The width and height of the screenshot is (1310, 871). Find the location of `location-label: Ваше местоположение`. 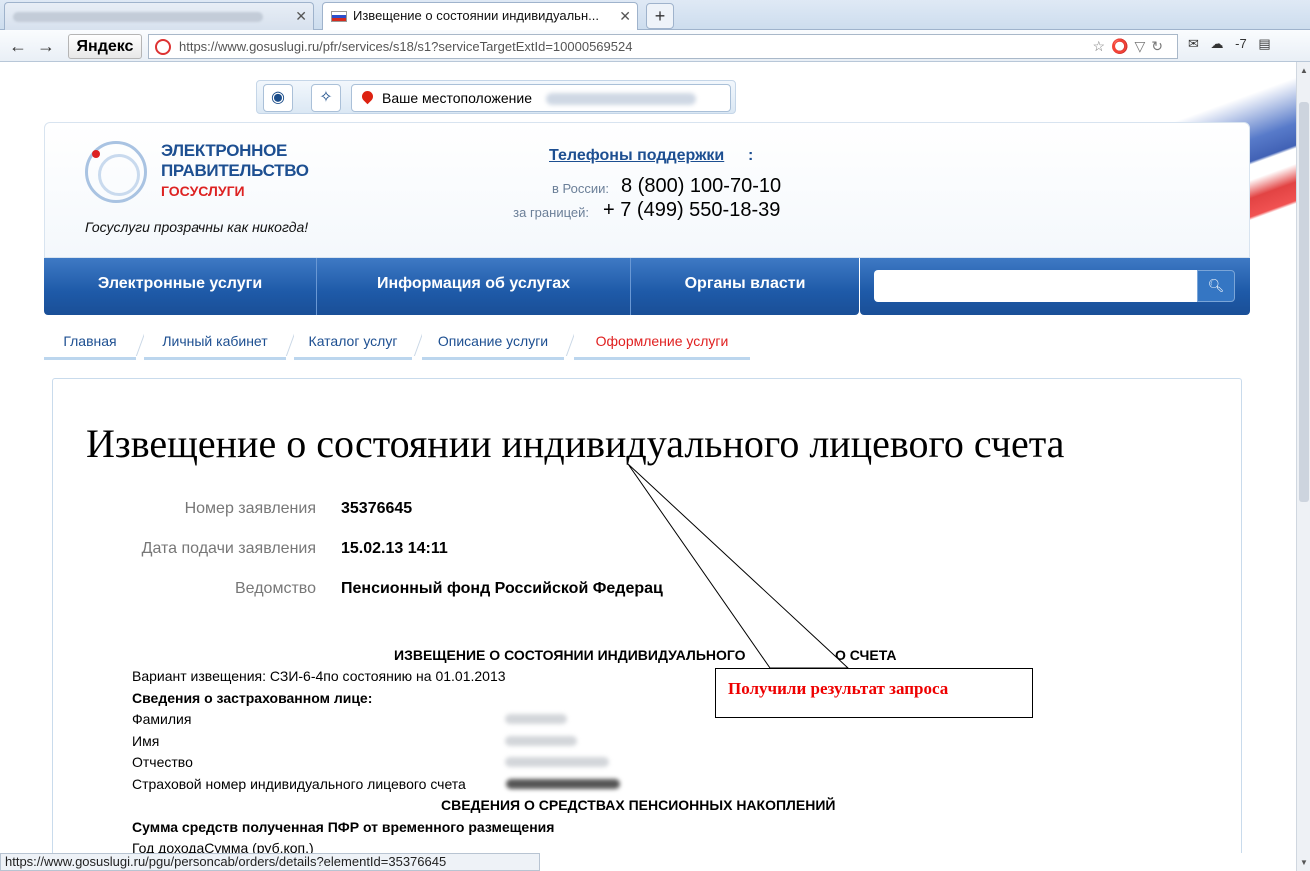

location-label: Ваше местоположение is located at coordinates (457, 98).